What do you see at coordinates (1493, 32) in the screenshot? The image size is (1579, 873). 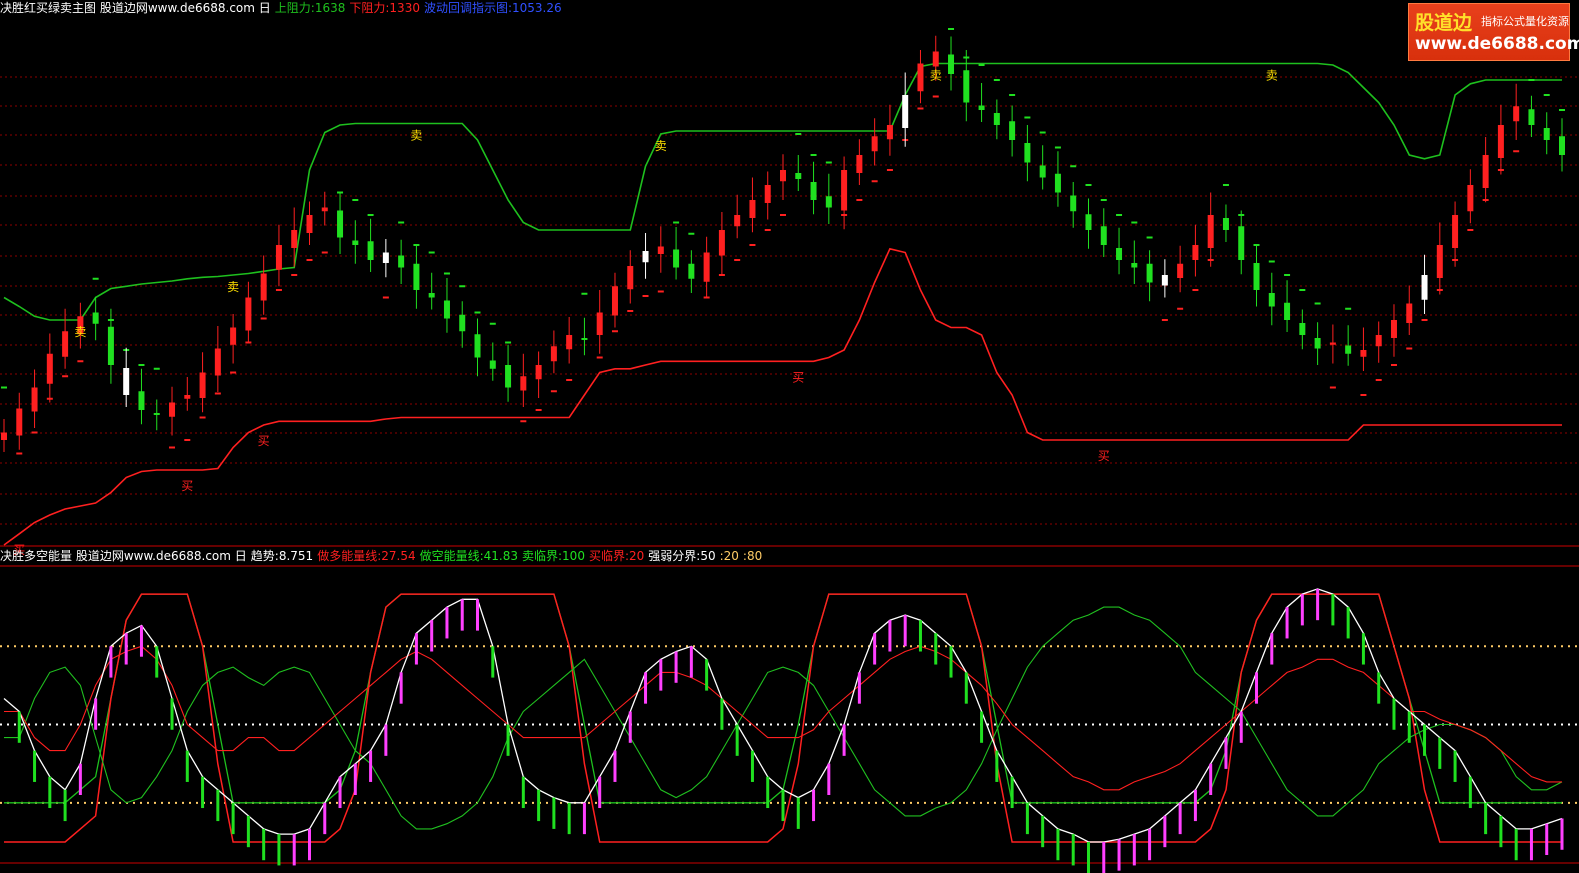 I see `site-logo: 股道边 指标公式量化资源 www.de6688.com` at bounding box center [1493, 32].